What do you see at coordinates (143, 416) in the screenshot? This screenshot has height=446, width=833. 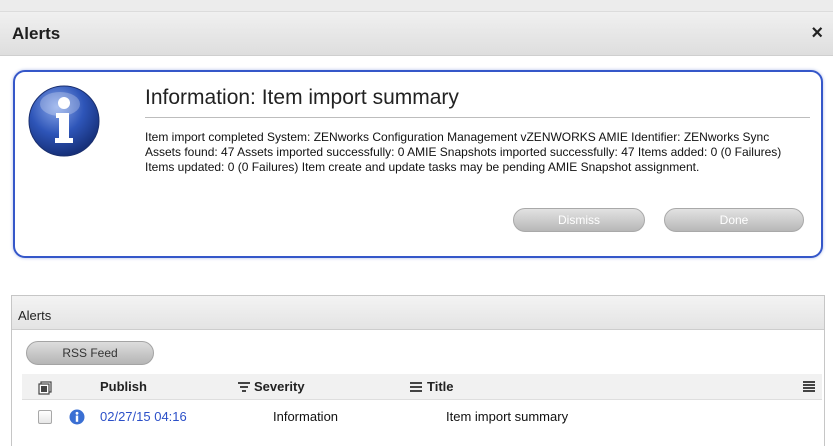 I see `row-publish-link: 02/27/15 04:16` at bounding box center [143, 416].